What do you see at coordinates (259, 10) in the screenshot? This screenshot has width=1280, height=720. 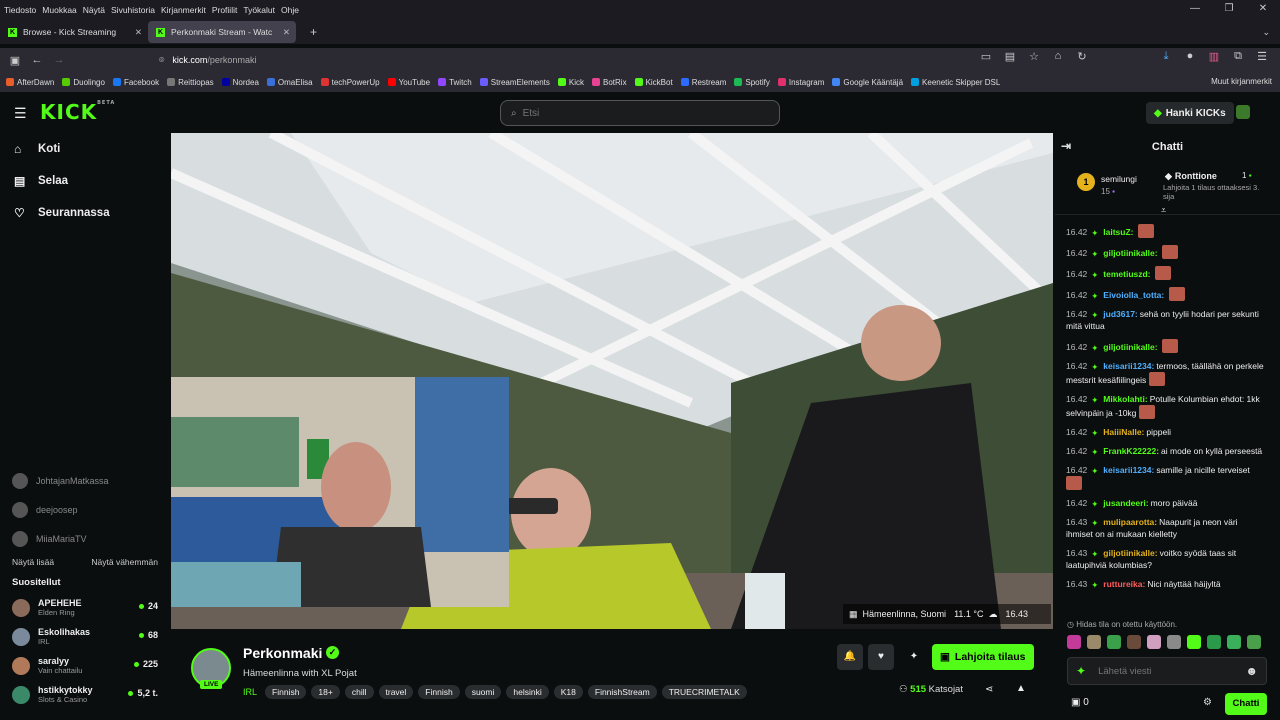 I see `menu-item: Työkalut` at bounding box center [259, 10].